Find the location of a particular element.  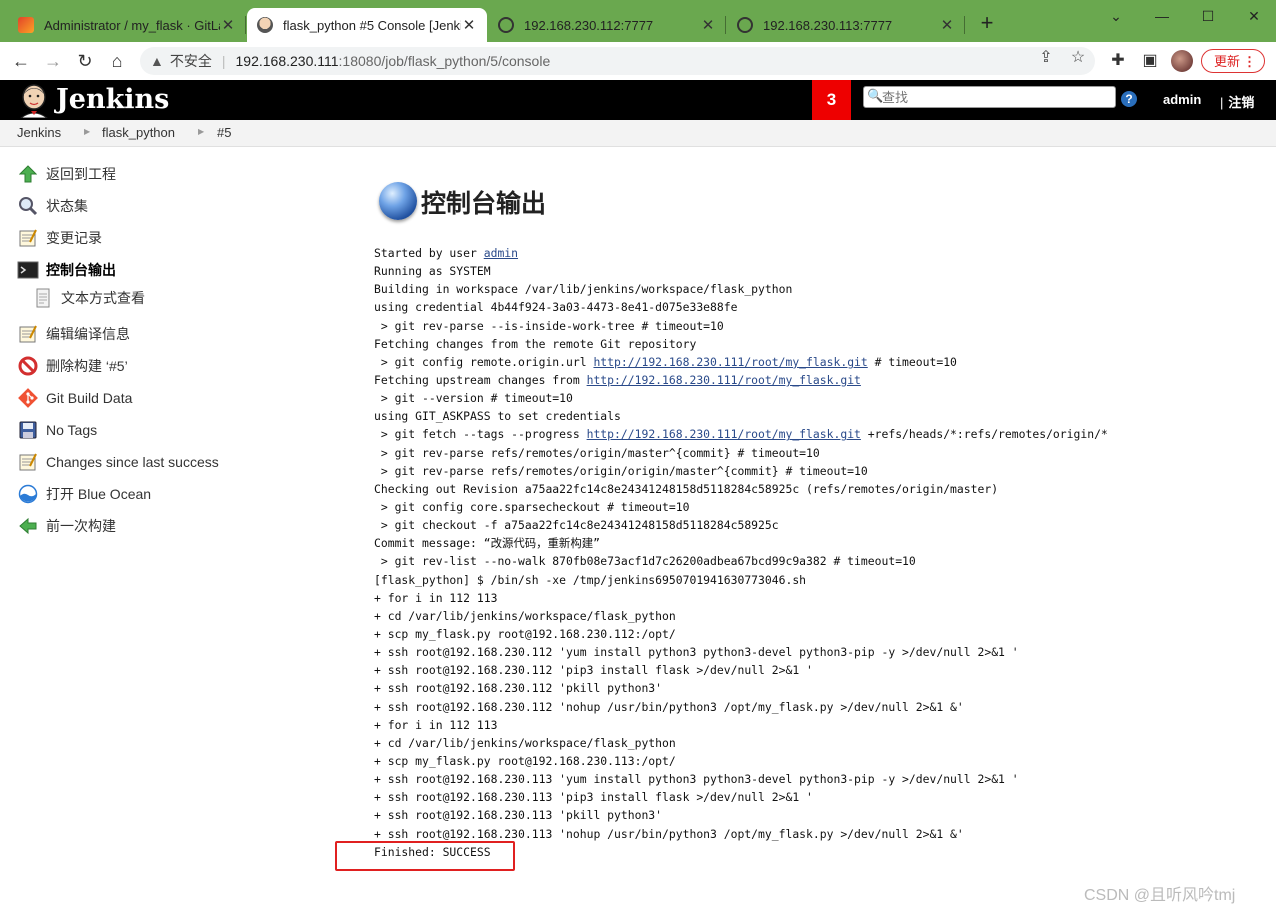

minimize-button: — is located at coordinates (1162, 16).